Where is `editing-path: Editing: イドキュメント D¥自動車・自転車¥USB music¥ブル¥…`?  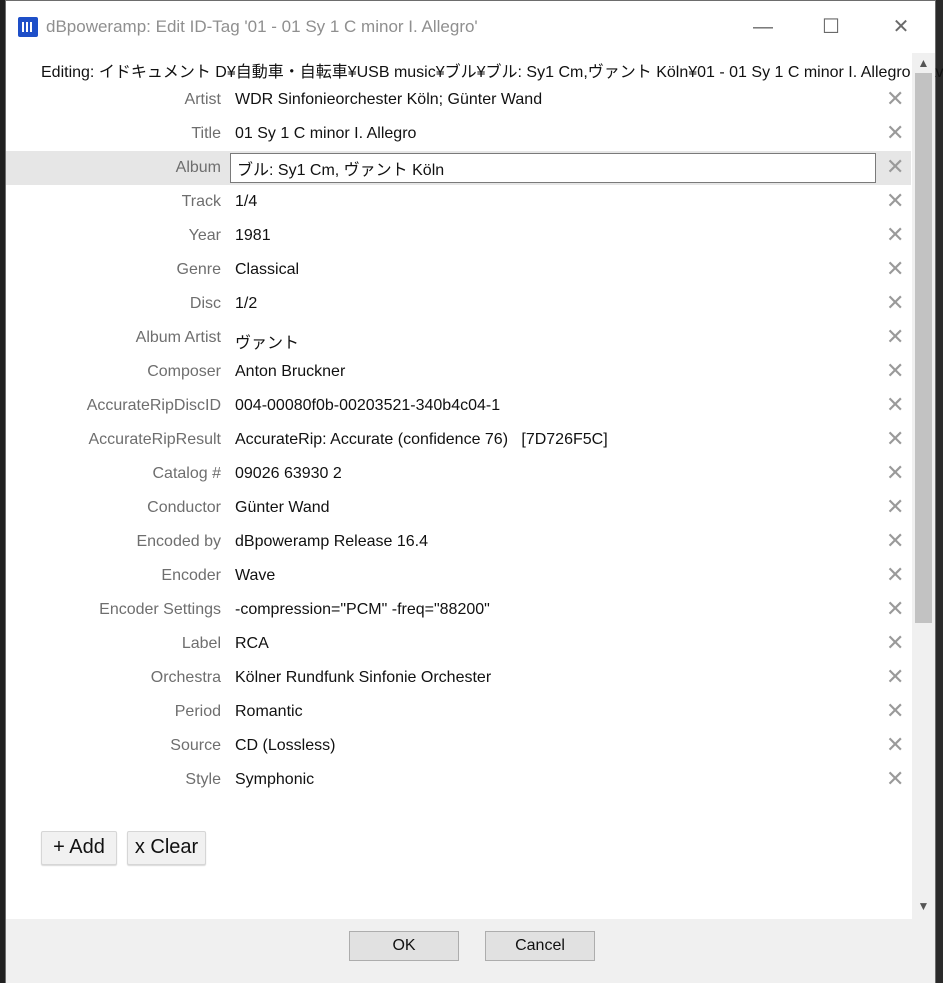
editing-path: Editing: イドキュメント D¥自動車・自転車¥USB music¥ブル¥… is located at coordinates (492, 72).